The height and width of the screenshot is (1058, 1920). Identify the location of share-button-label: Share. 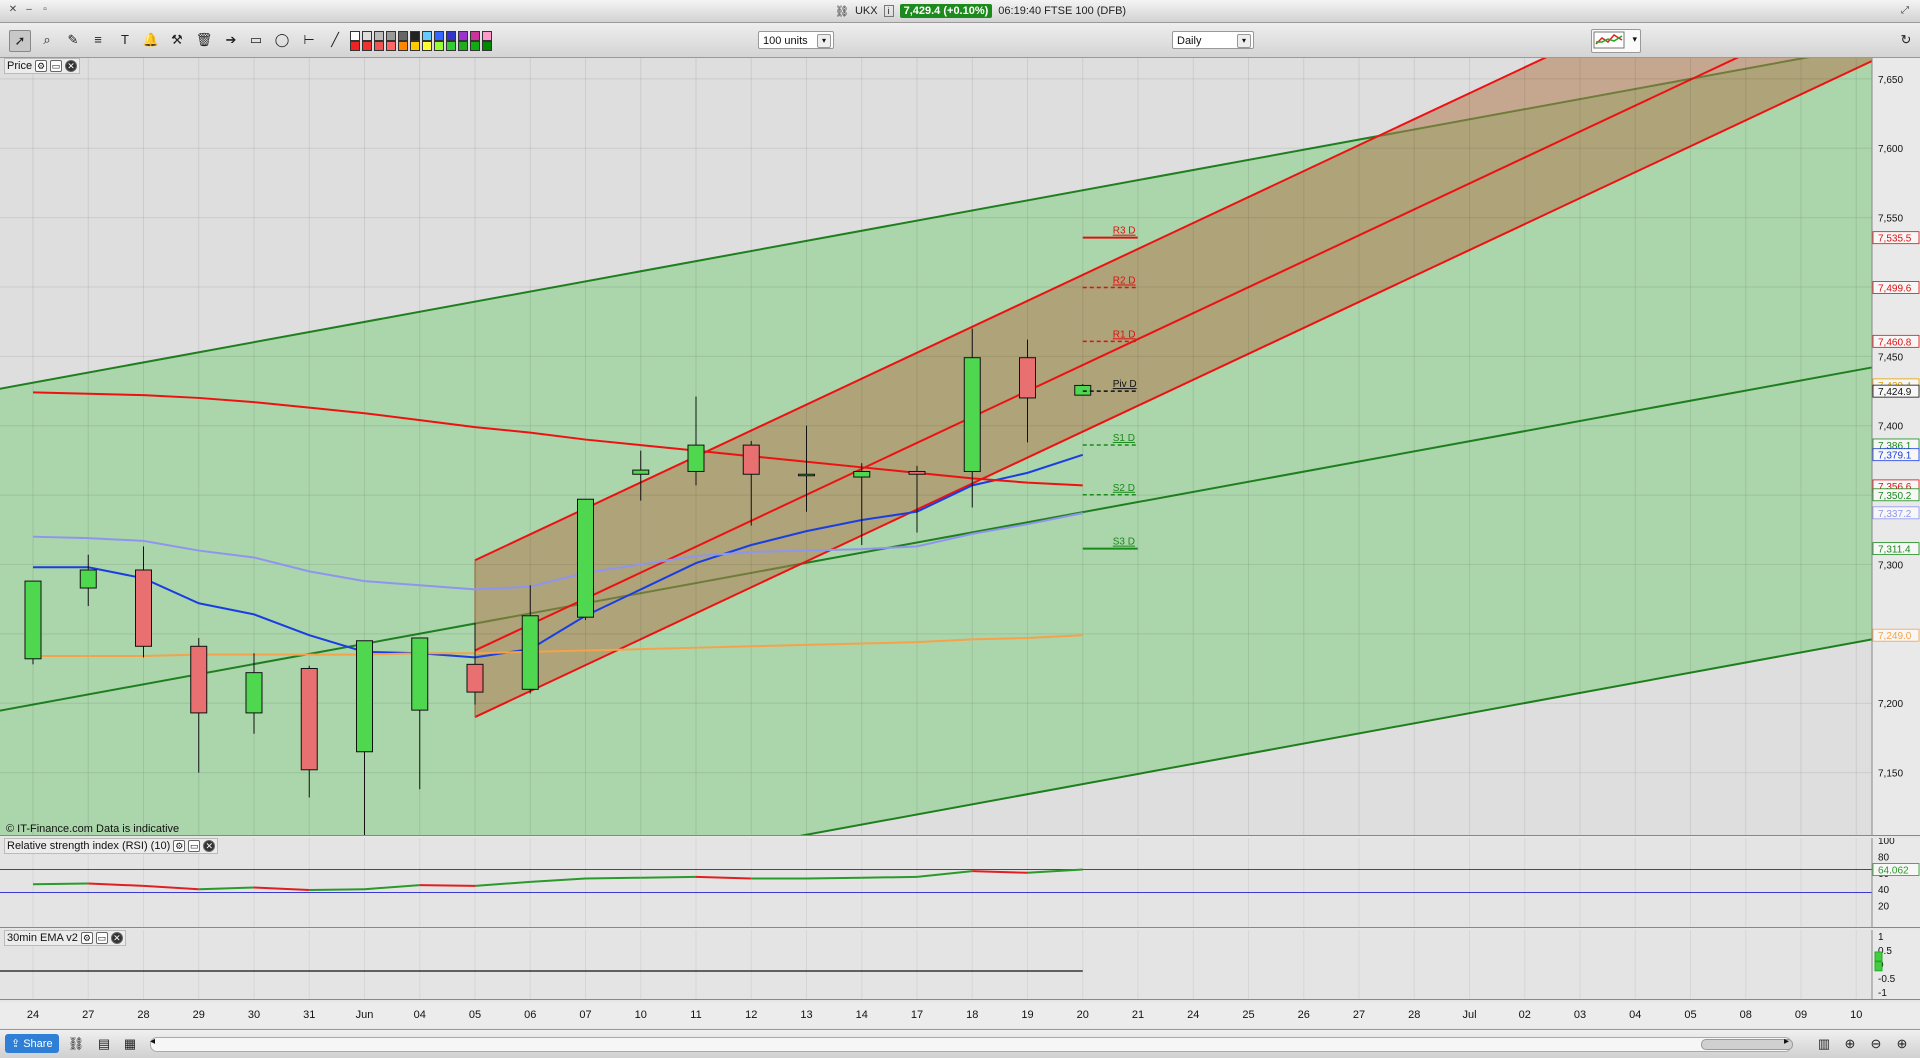
(38, 1043).